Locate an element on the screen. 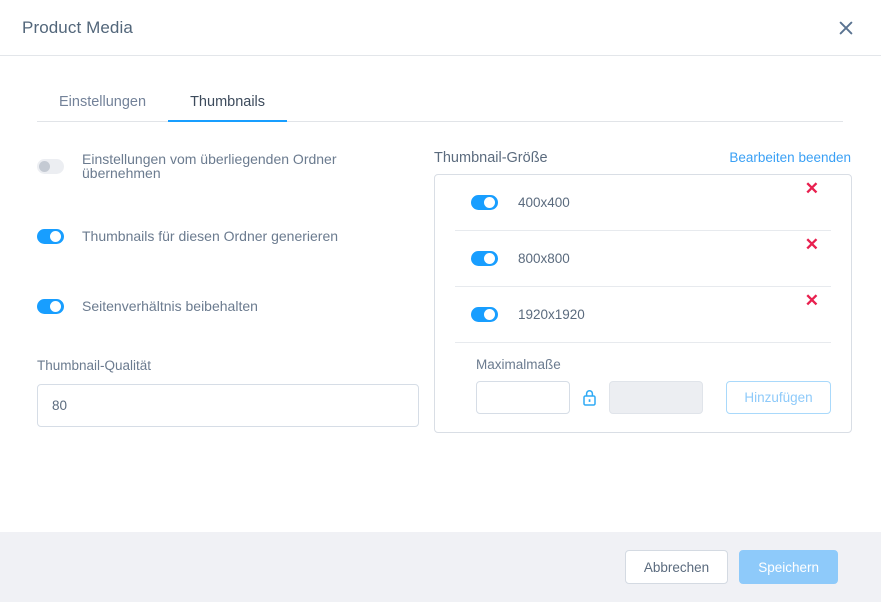  max-dimensions-row: Hinzufügen is located at coordinates (653, 397).